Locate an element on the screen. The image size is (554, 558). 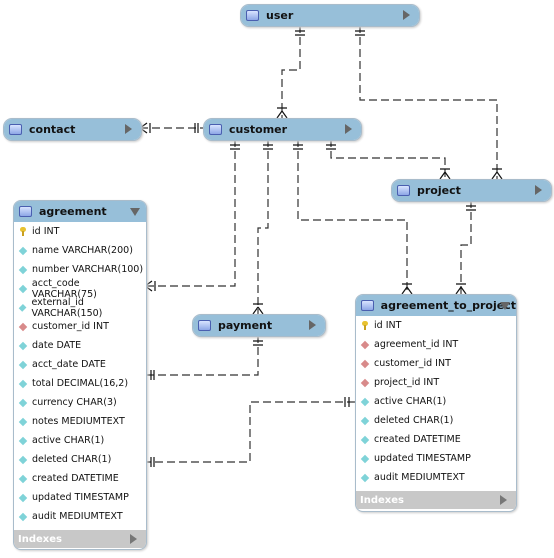
column-row: number VARCHAR(100) is located at coordinates (80, 269).